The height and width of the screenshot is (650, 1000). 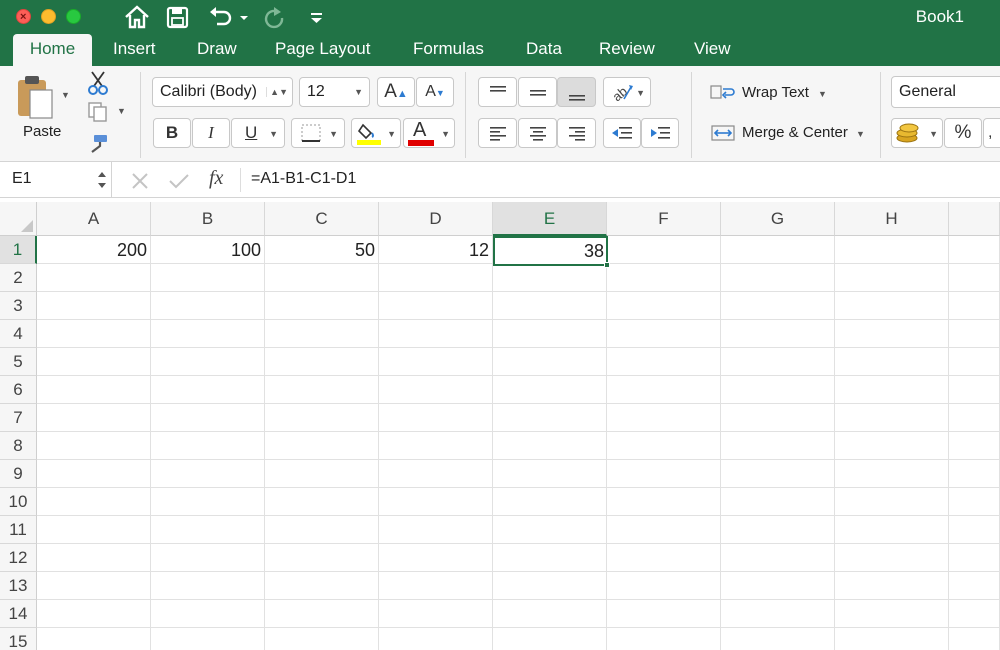 What do you see at coordinates (322, 50) in the screenshot?
I see `tab-page-layout: Page Layout` at bounding box center [322, 50].